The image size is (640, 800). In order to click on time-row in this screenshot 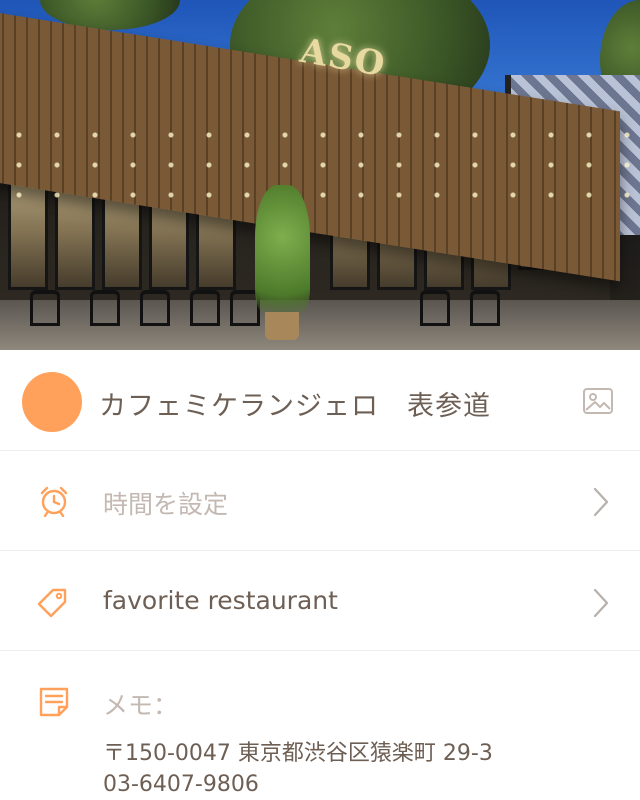, I will do `click(320, 501)`.